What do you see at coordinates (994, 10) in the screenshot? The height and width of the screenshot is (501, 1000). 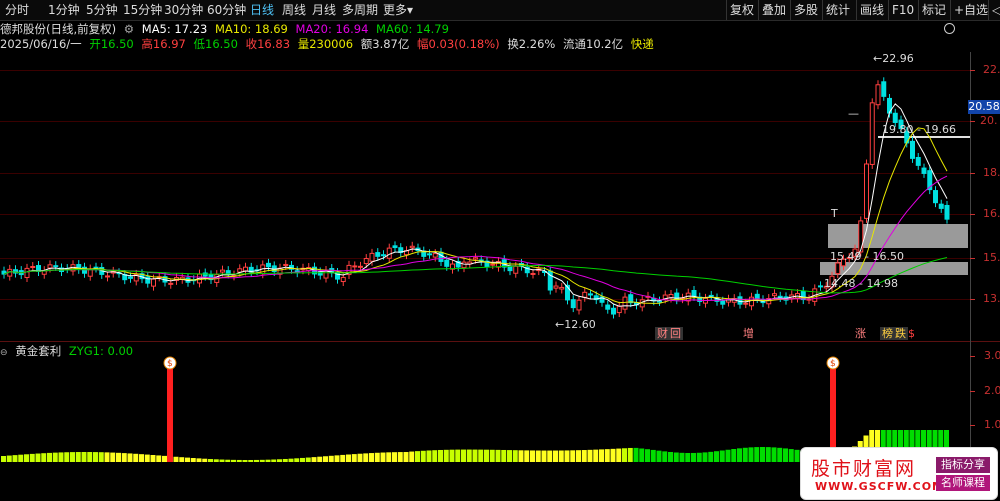 I see `collapse-icon: ◁` at bounding box center [994, 10].